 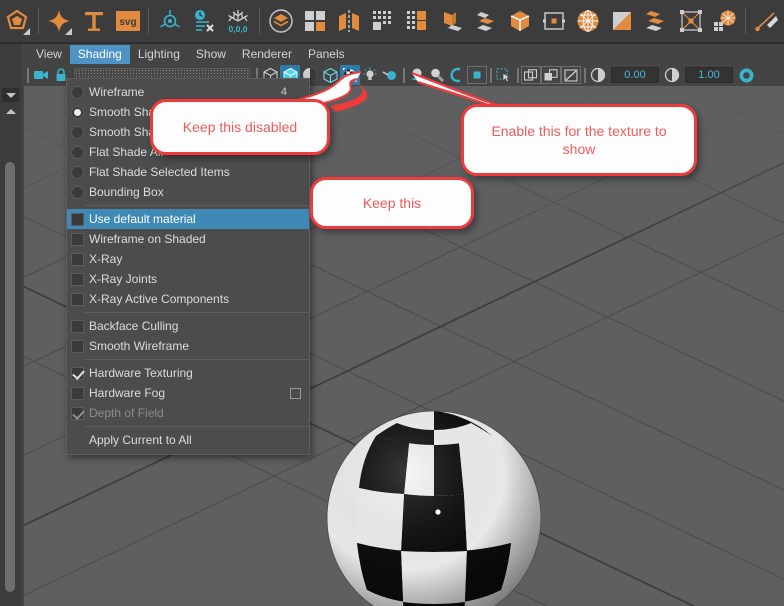 I want to click on exposure-icon, so click(x=598, y=75).